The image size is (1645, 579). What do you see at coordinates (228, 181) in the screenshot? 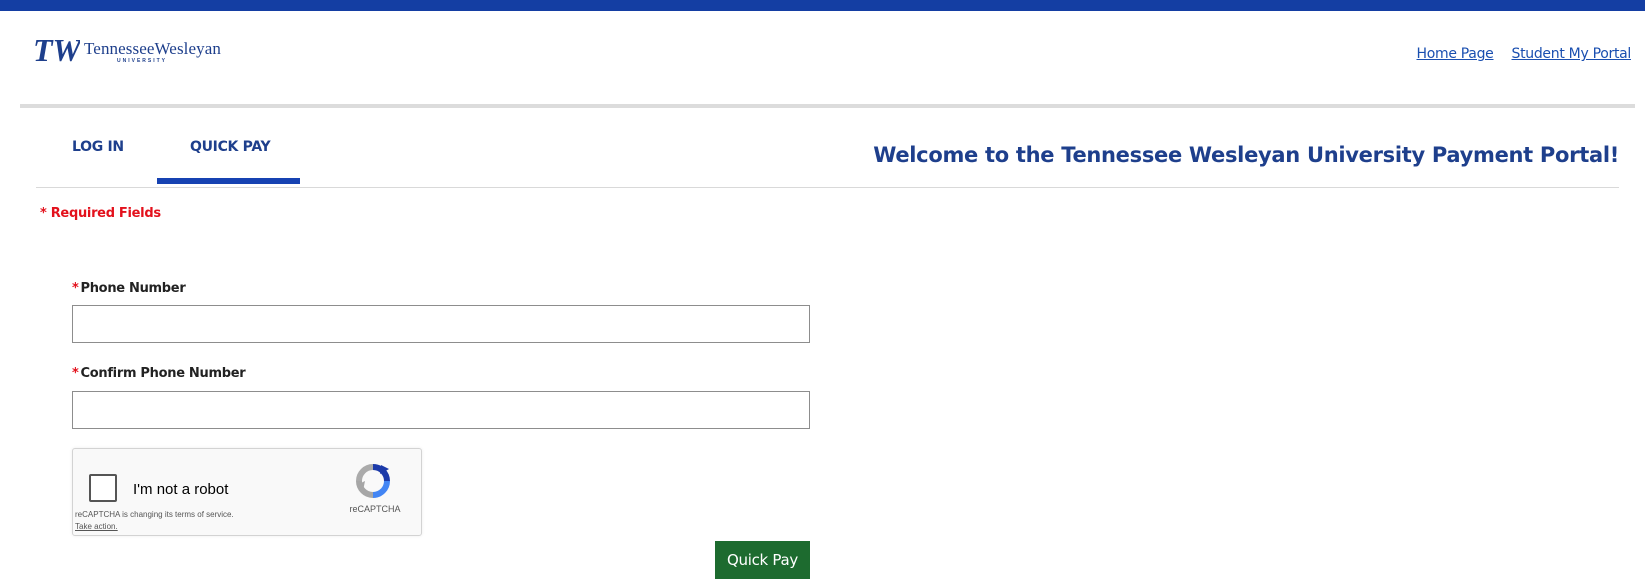
I see `active-tab-indicator` at bounding box center [228, 181].